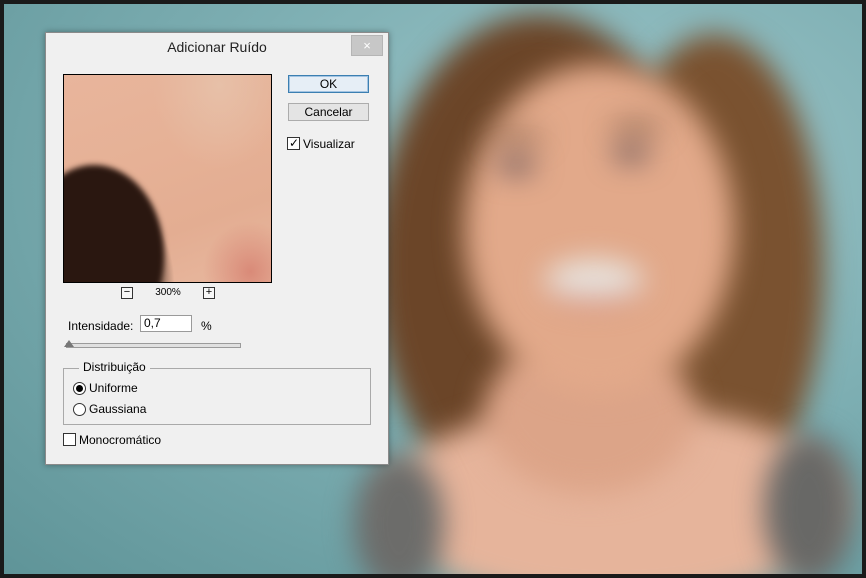 The width and height of the screenshot is (866, 578). I want to click on close-icon: ×, so click(367, 45).